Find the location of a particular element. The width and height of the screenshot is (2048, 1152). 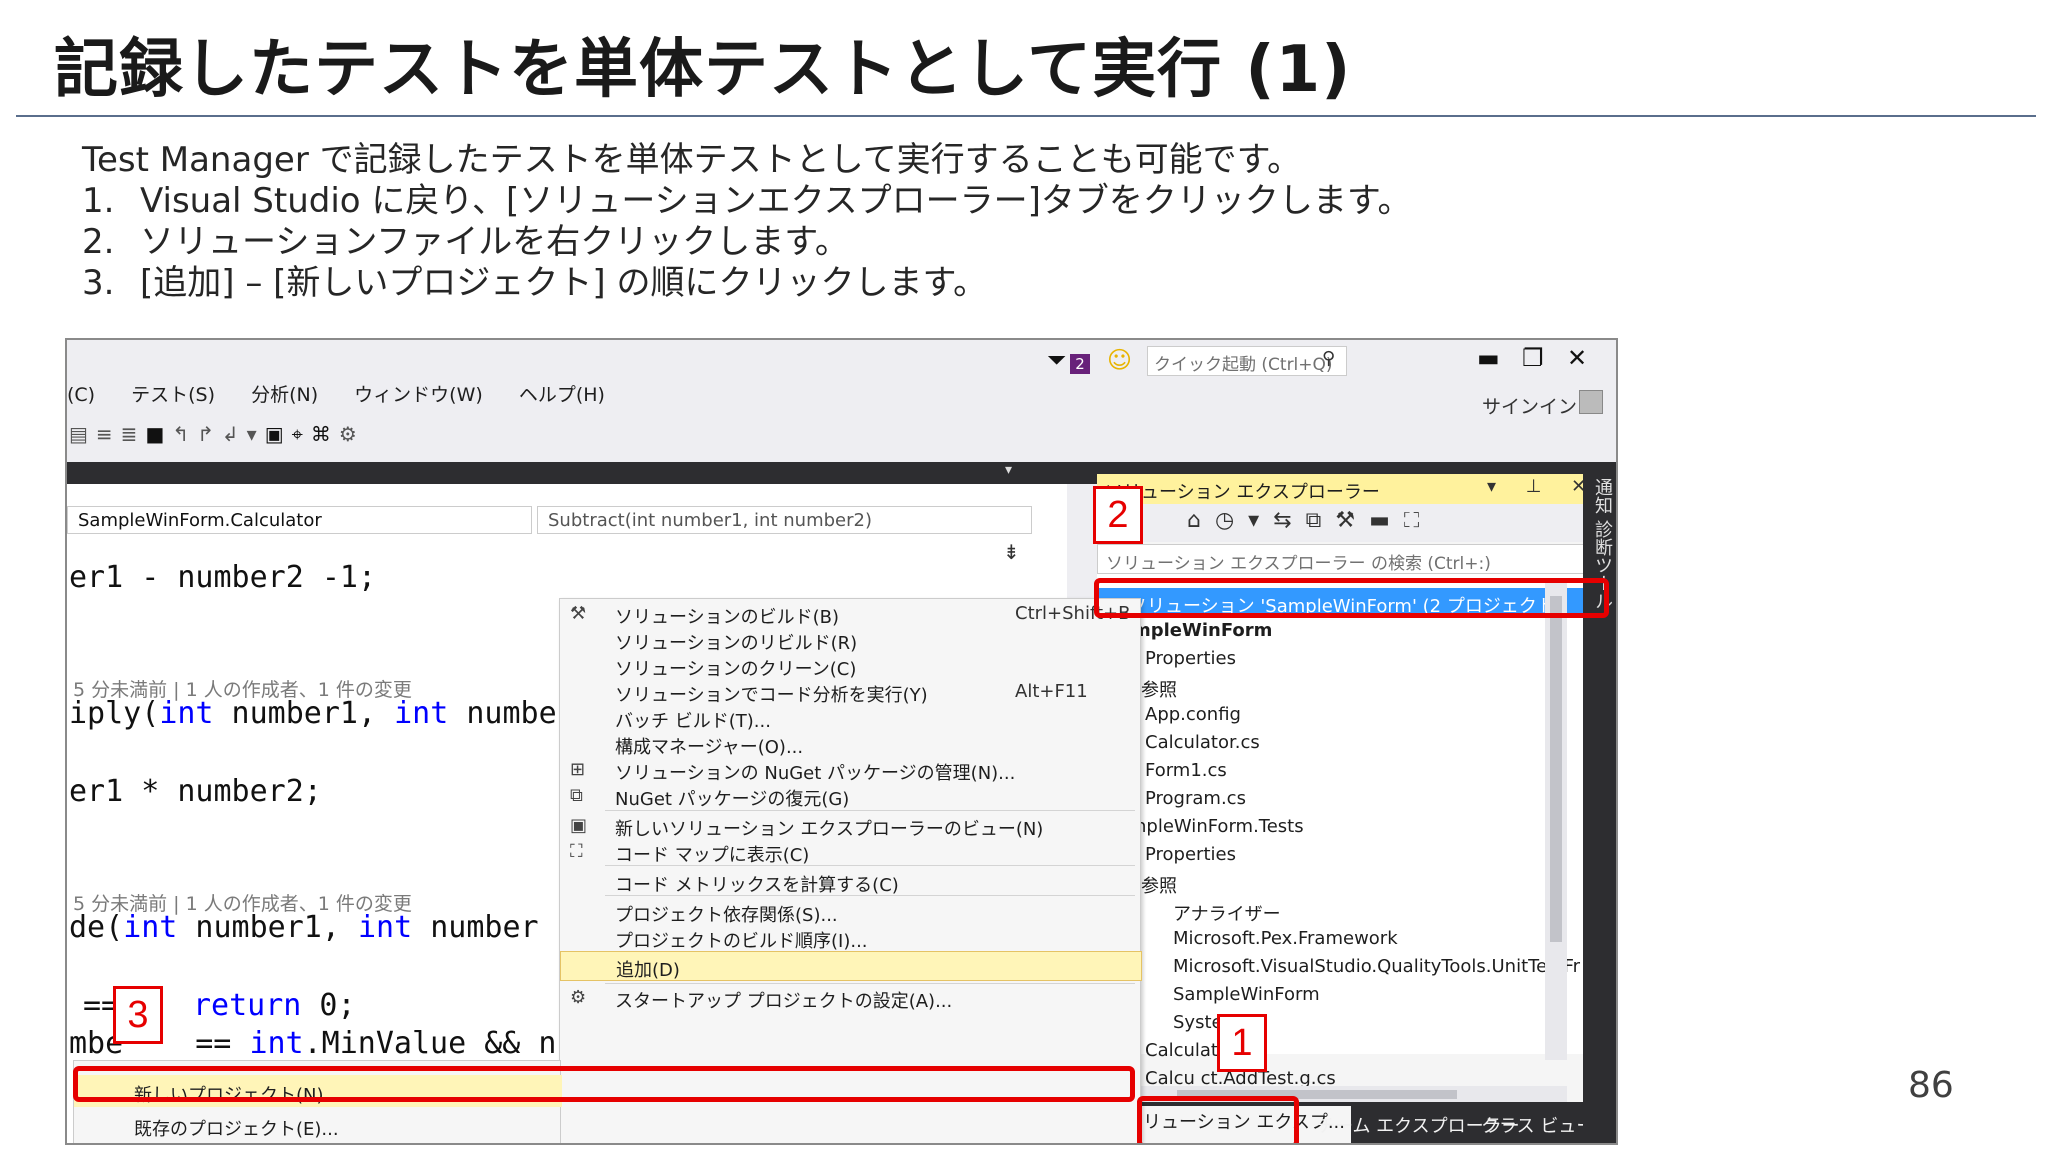

class-diagram-icon: ⛶ is located at coordinates (1418, 520).